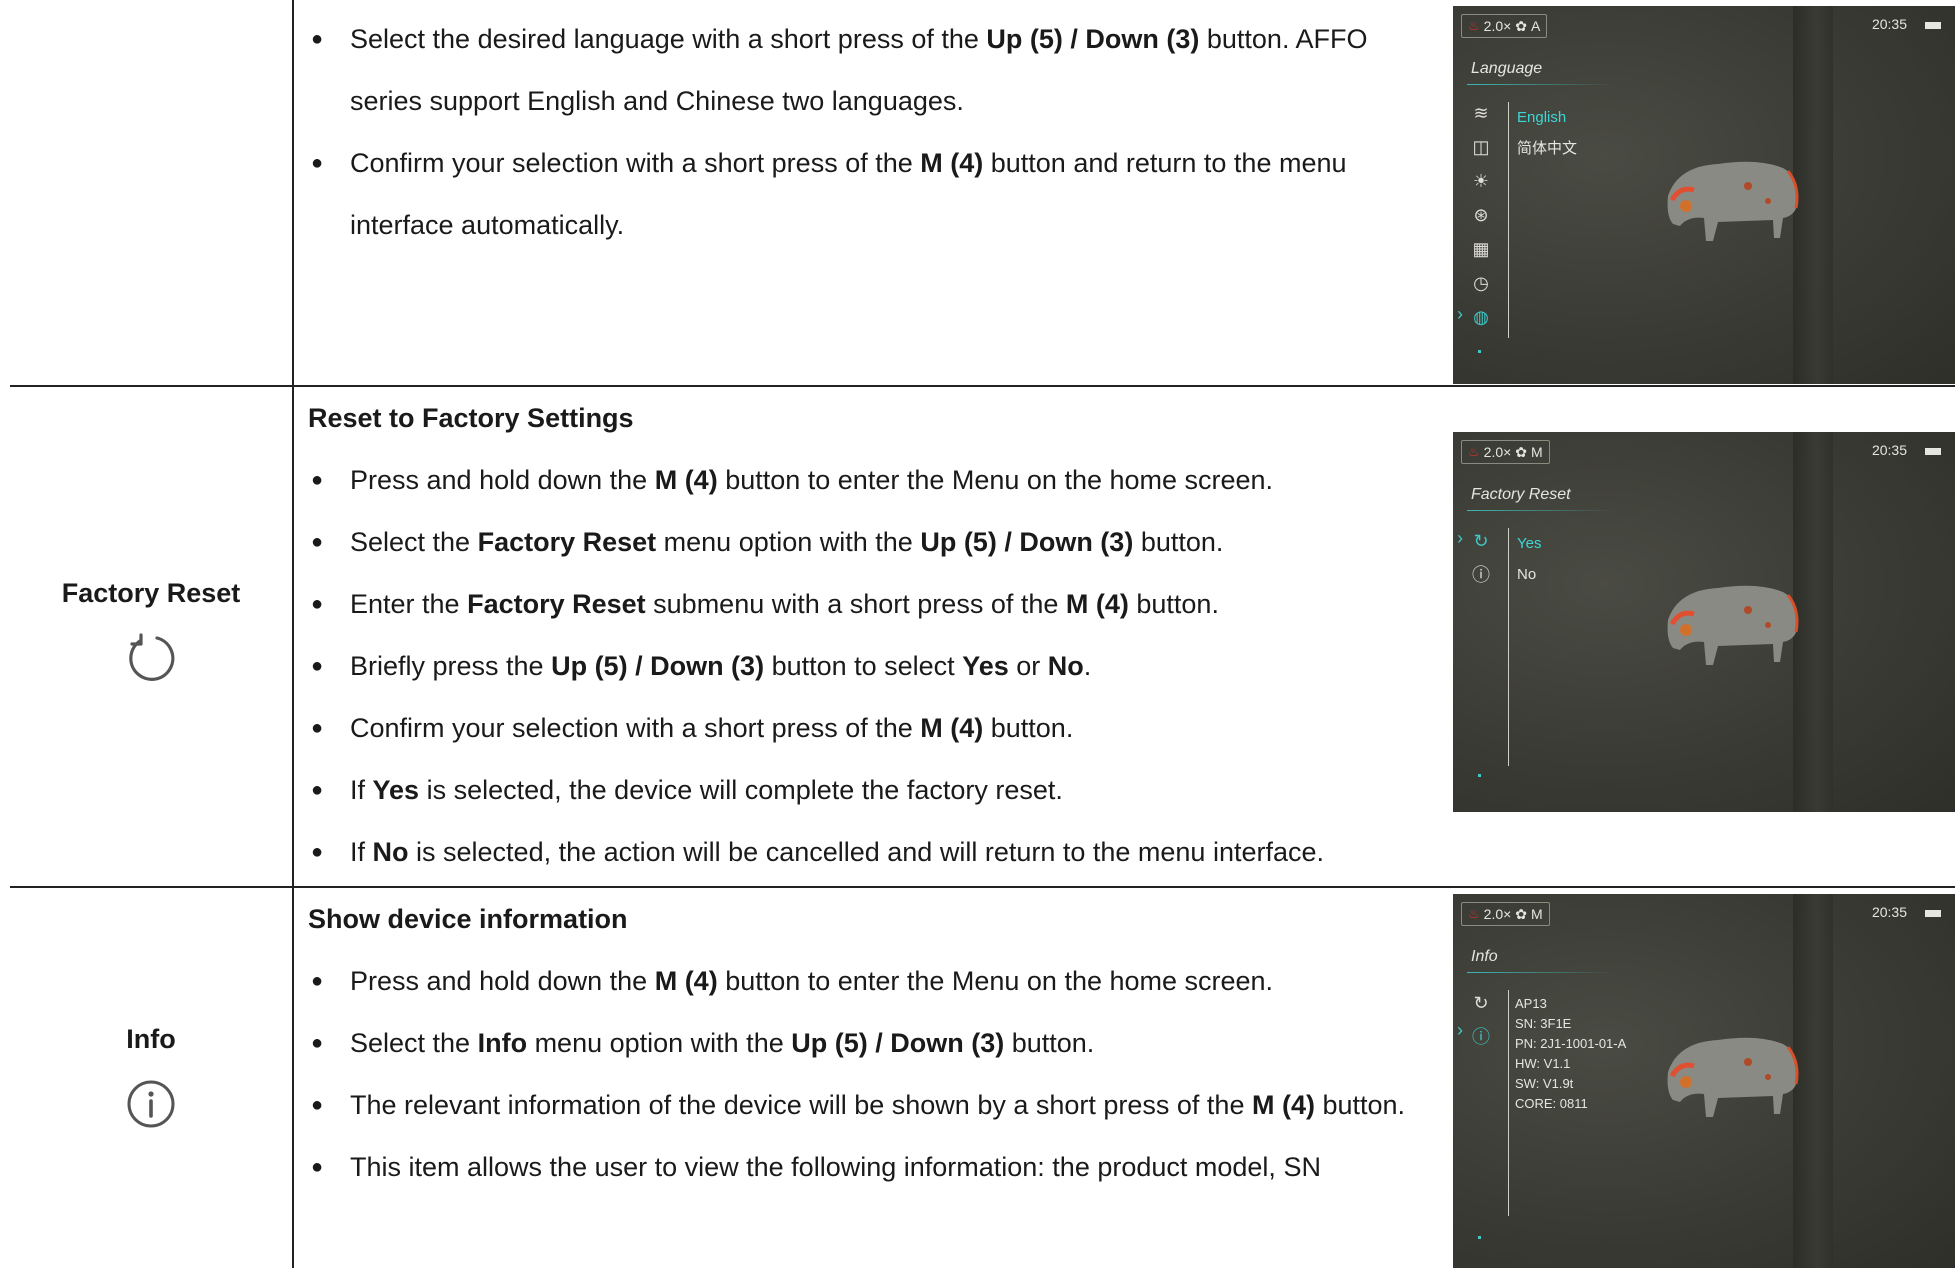 The height and width of the screenshot is (1268, 1955). What do you see at coordinates (1529, 543) in the screenshot?
I see `option-yes: Yes` at bounding box center [1529, 543].